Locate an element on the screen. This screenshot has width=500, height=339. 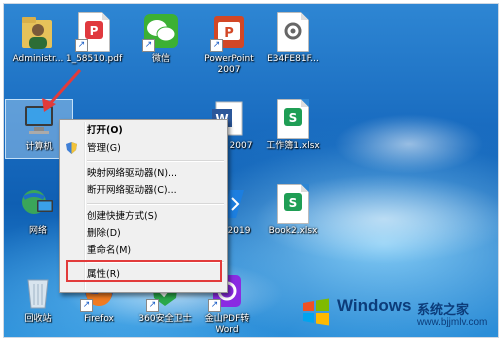
menu-item-delete: 删除(D) is located at coordinates (104, 233).